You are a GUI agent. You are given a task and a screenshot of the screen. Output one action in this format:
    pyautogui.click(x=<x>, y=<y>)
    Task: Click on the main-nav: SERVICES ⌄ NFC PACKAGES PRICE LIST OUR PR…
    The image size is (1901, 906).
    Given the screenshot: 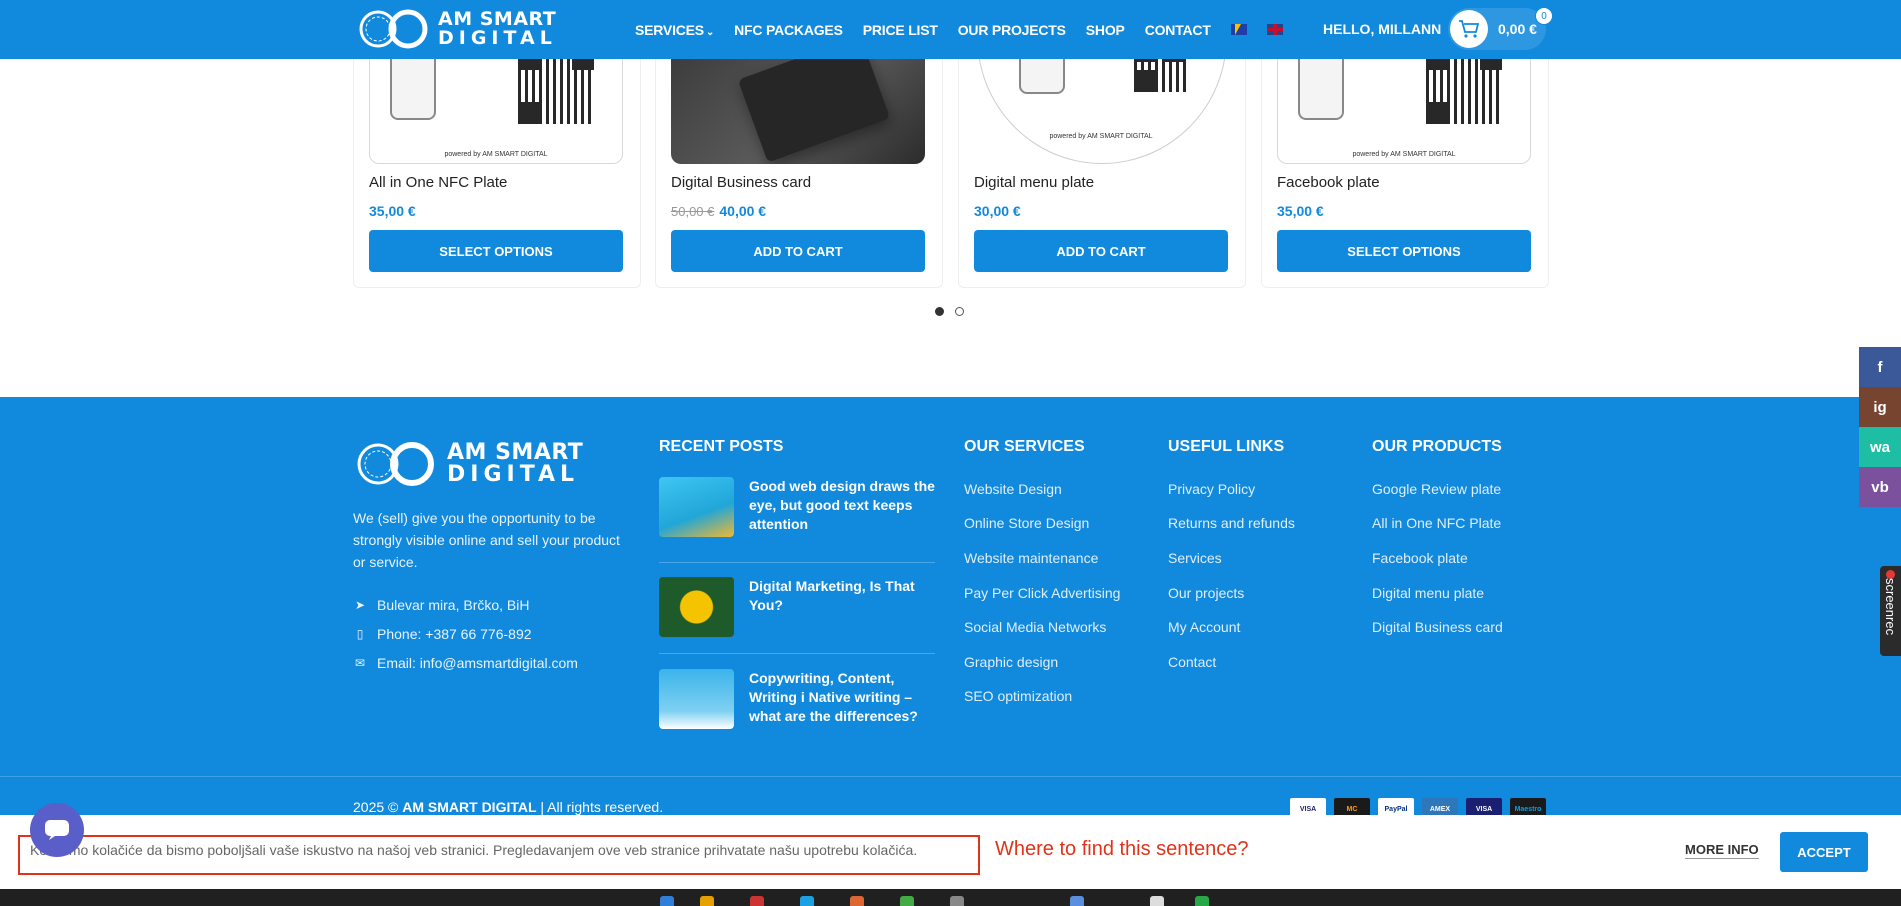 What is the action you would take?
    pyautogui.click(x=969, y=29)
    